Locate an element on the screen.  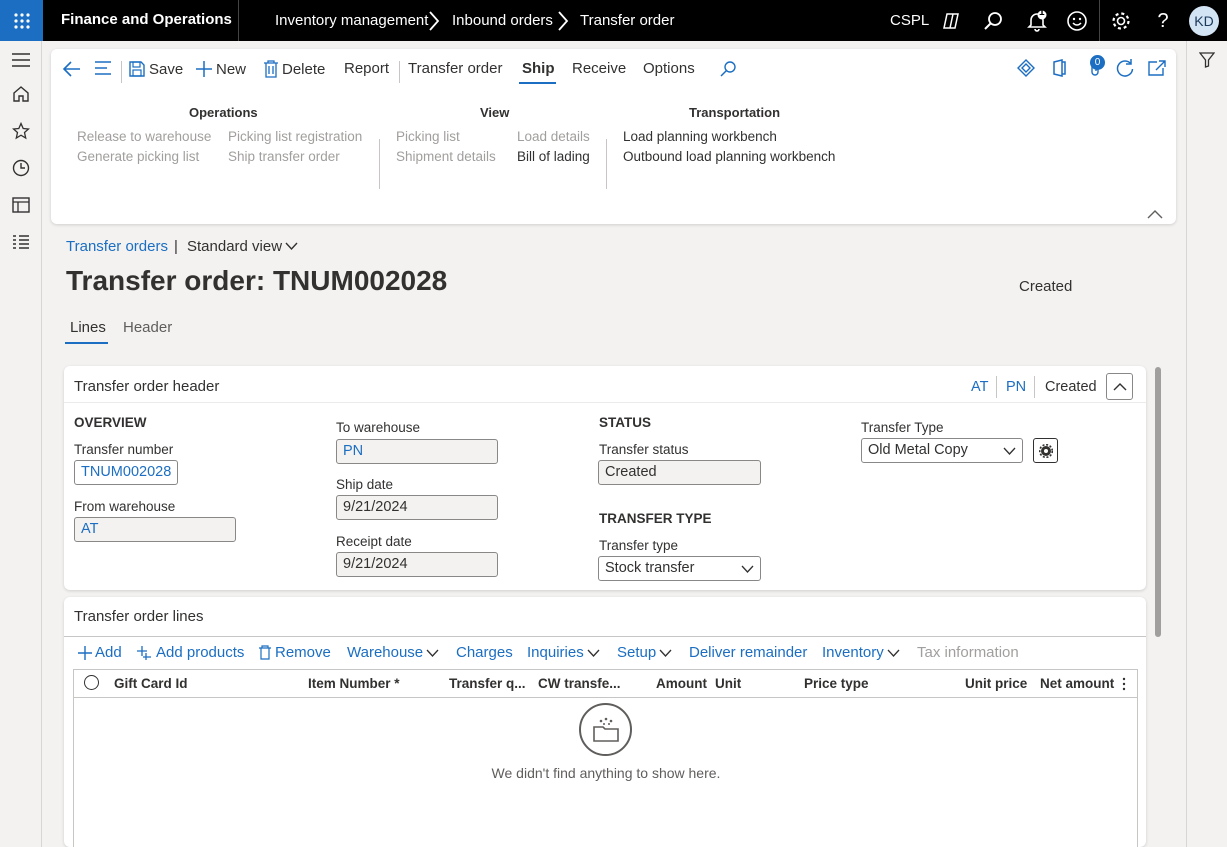
column-options-more-icon is located at coordinates (1124, 685).